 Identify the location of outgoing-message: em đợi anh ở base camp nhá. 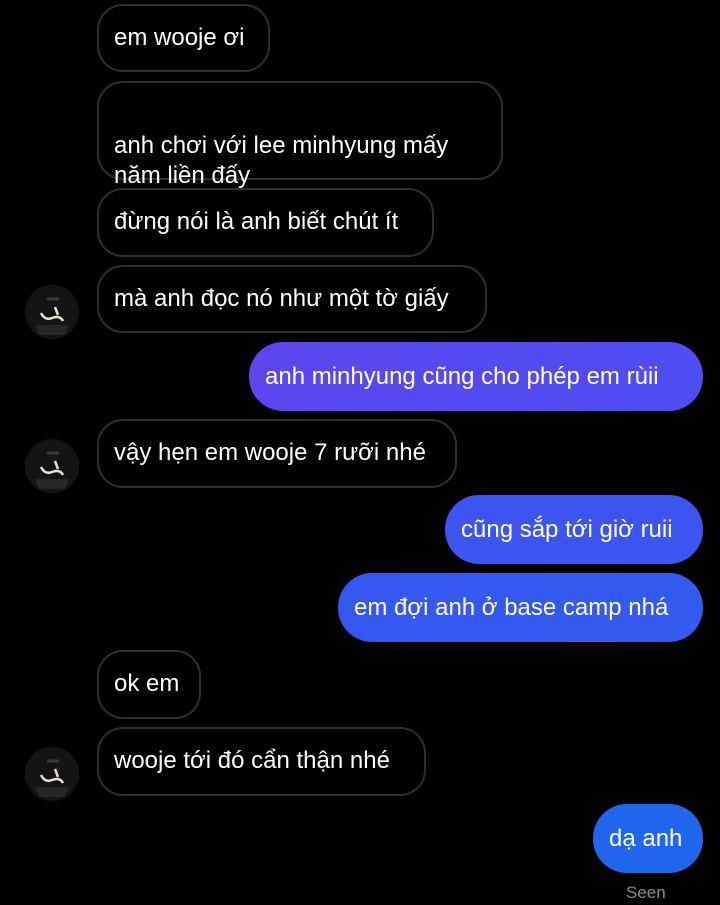
(520, 607).